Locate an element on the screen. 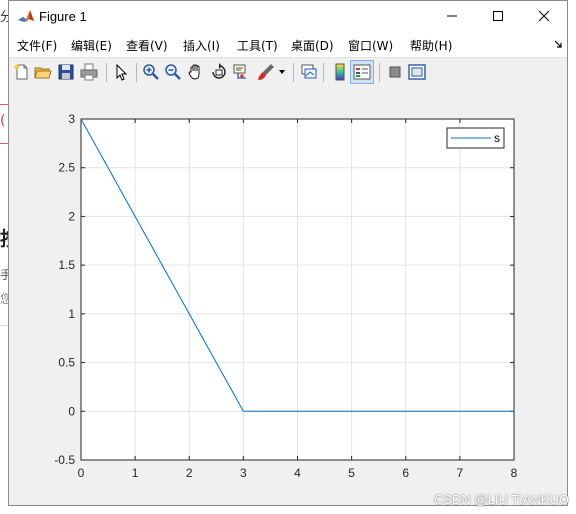 This screenshot has height=514, width=576. close-button is located at coordinates (544, 16).